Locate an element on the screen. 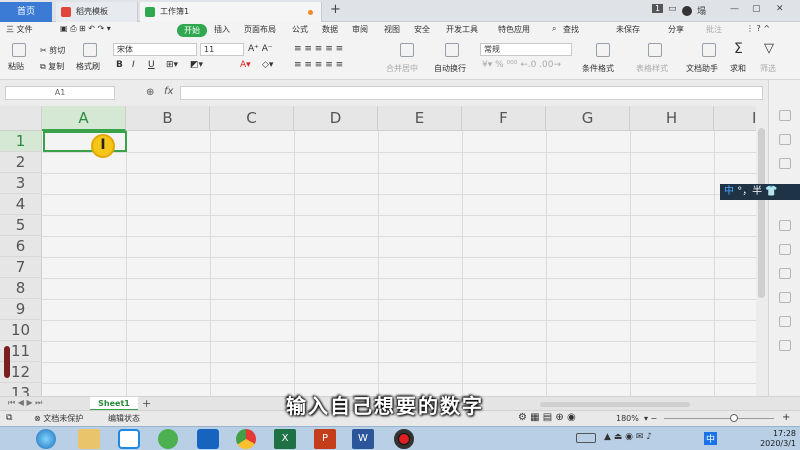 This screenshot has width=800, height=450. filter-button: 筛选 is located at coordinates (768, 68).